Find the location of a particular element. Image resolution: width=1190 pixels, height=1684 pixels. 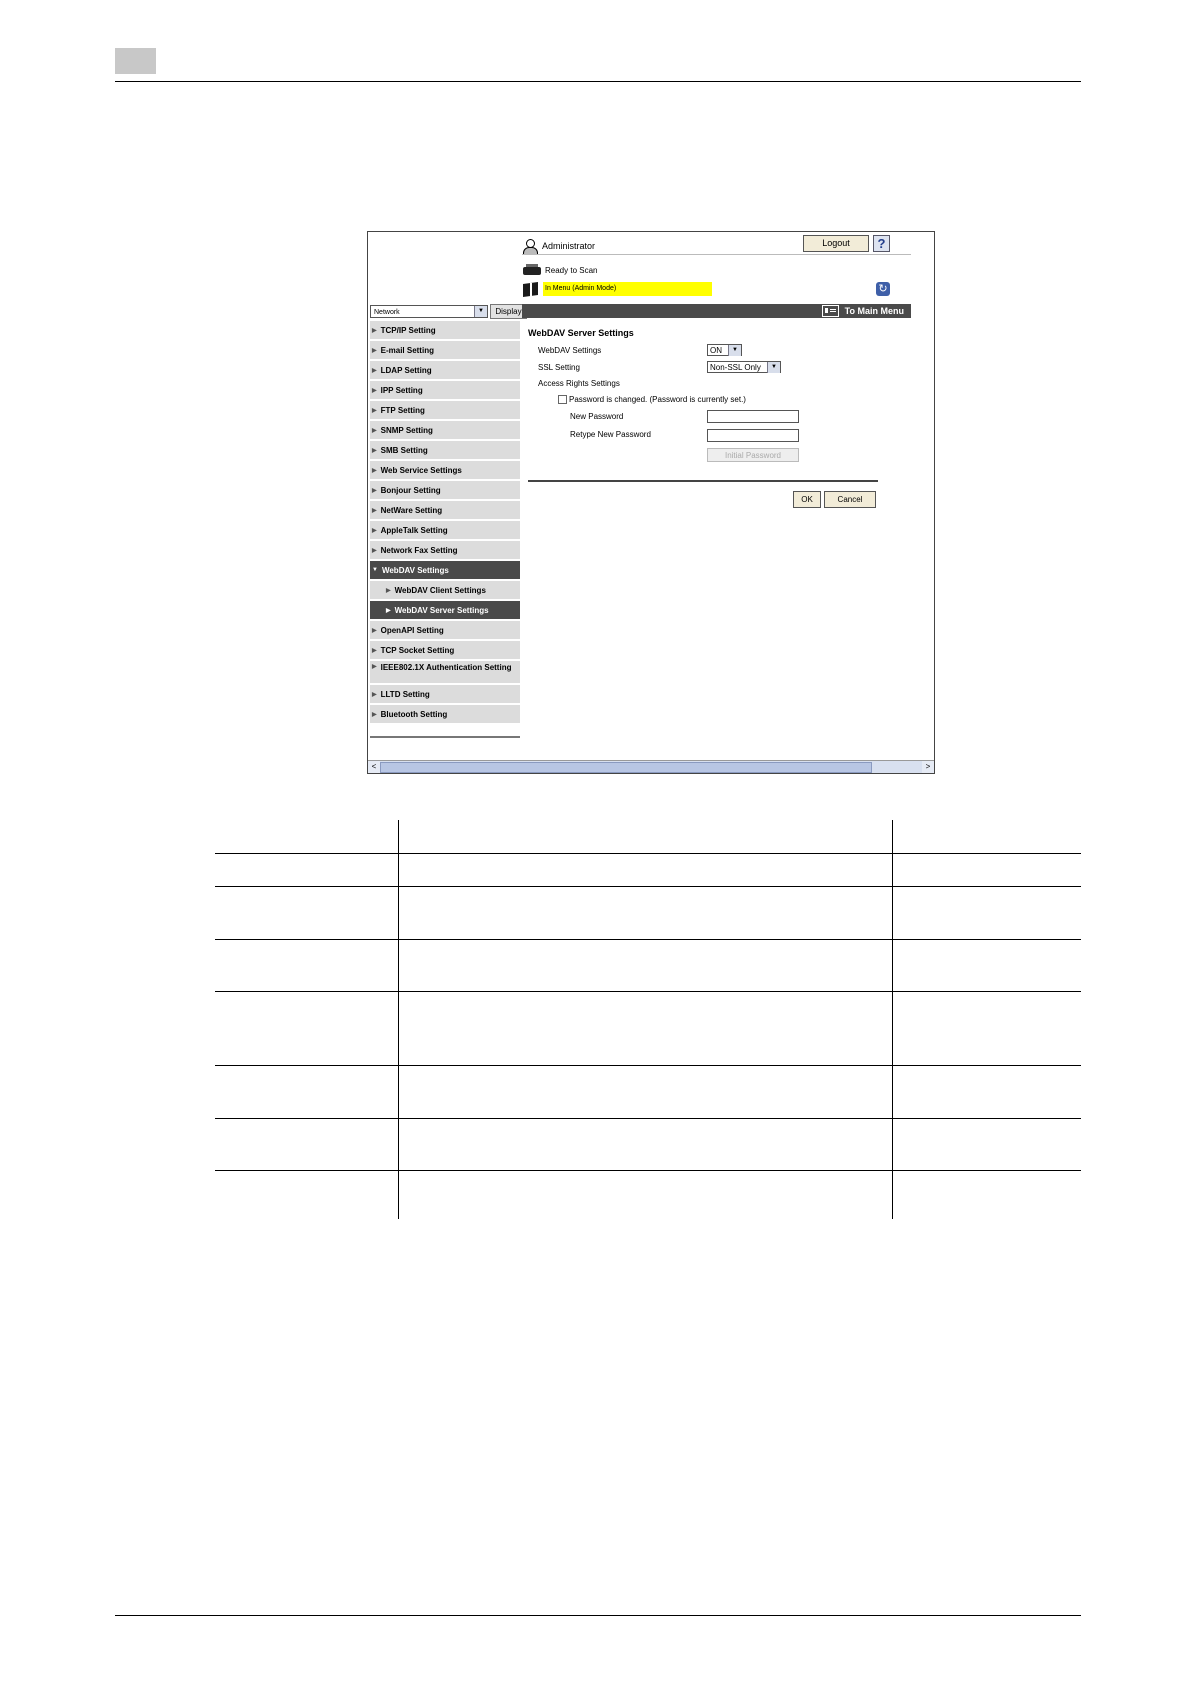

refresh-icon: ↻ is located at coordinates (883, 289).